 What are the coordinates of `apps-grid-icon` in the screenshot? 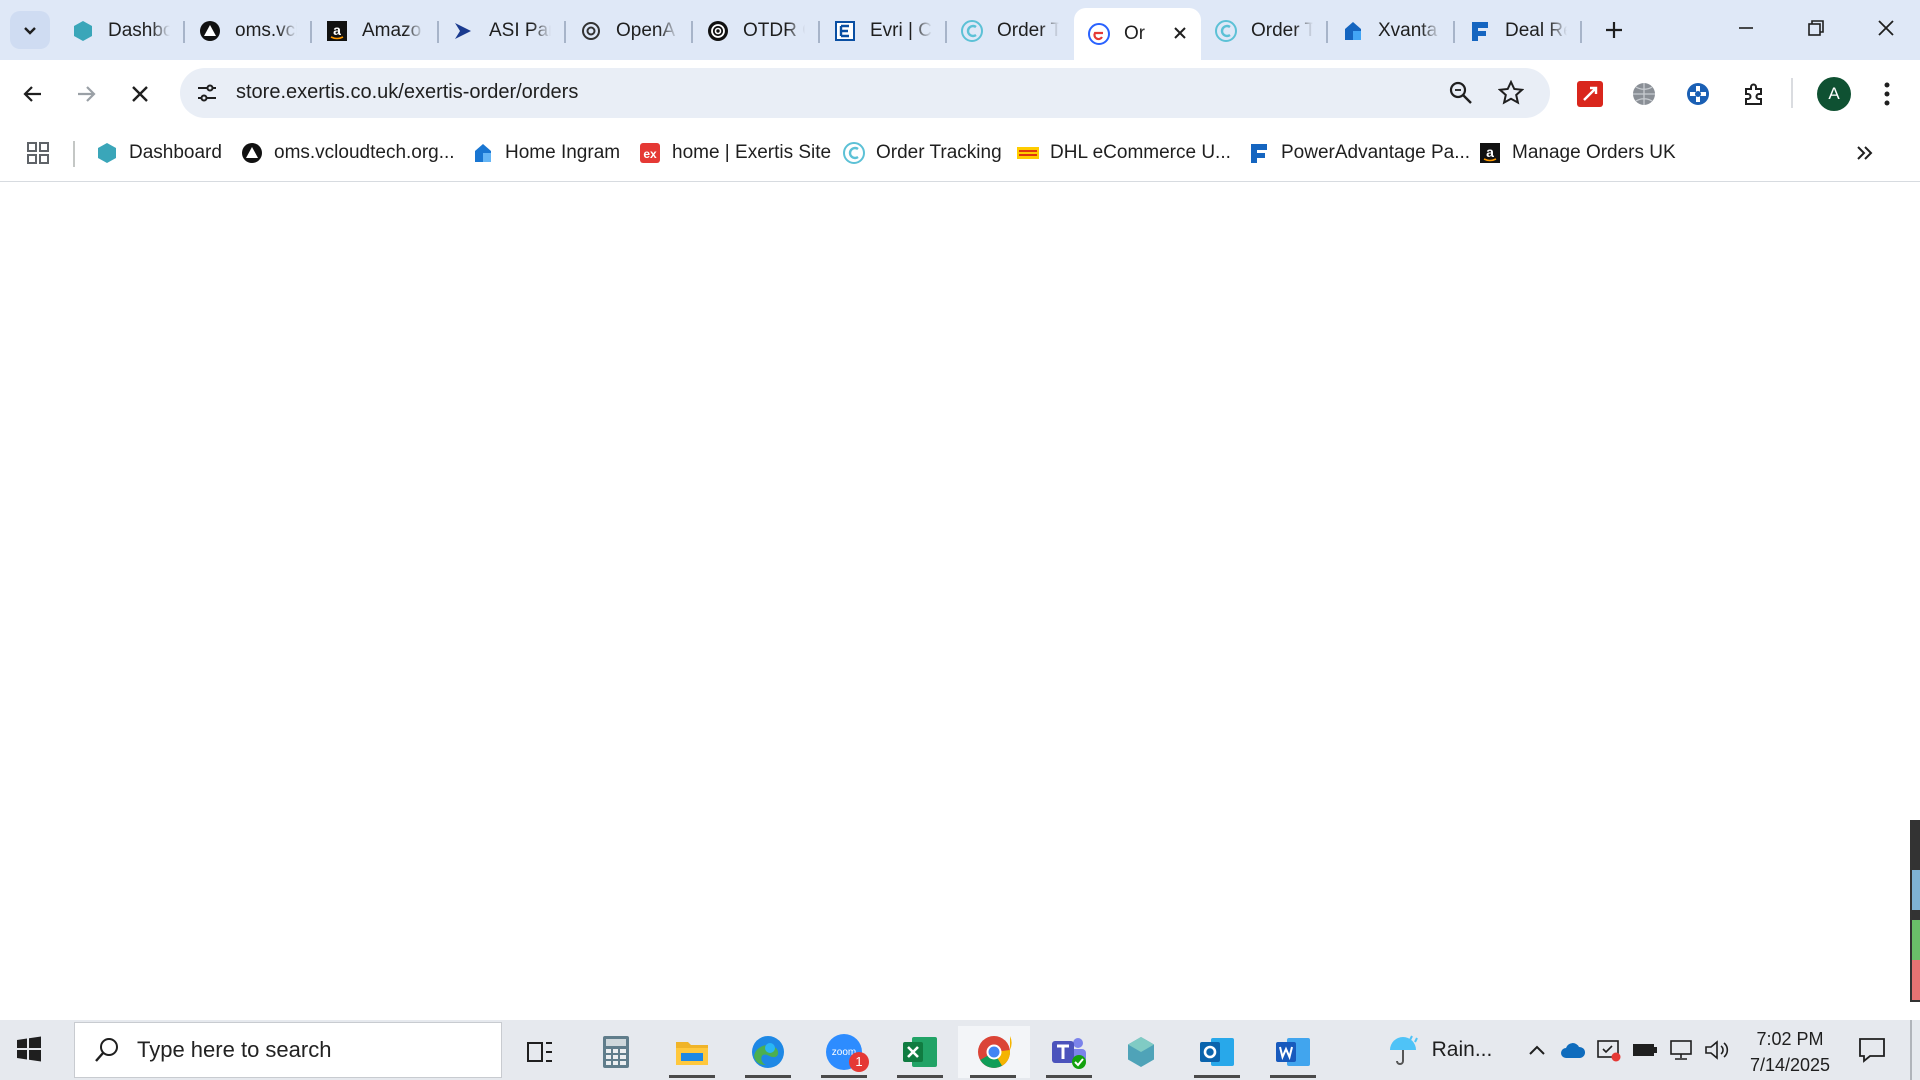 It's located at (38, 153).